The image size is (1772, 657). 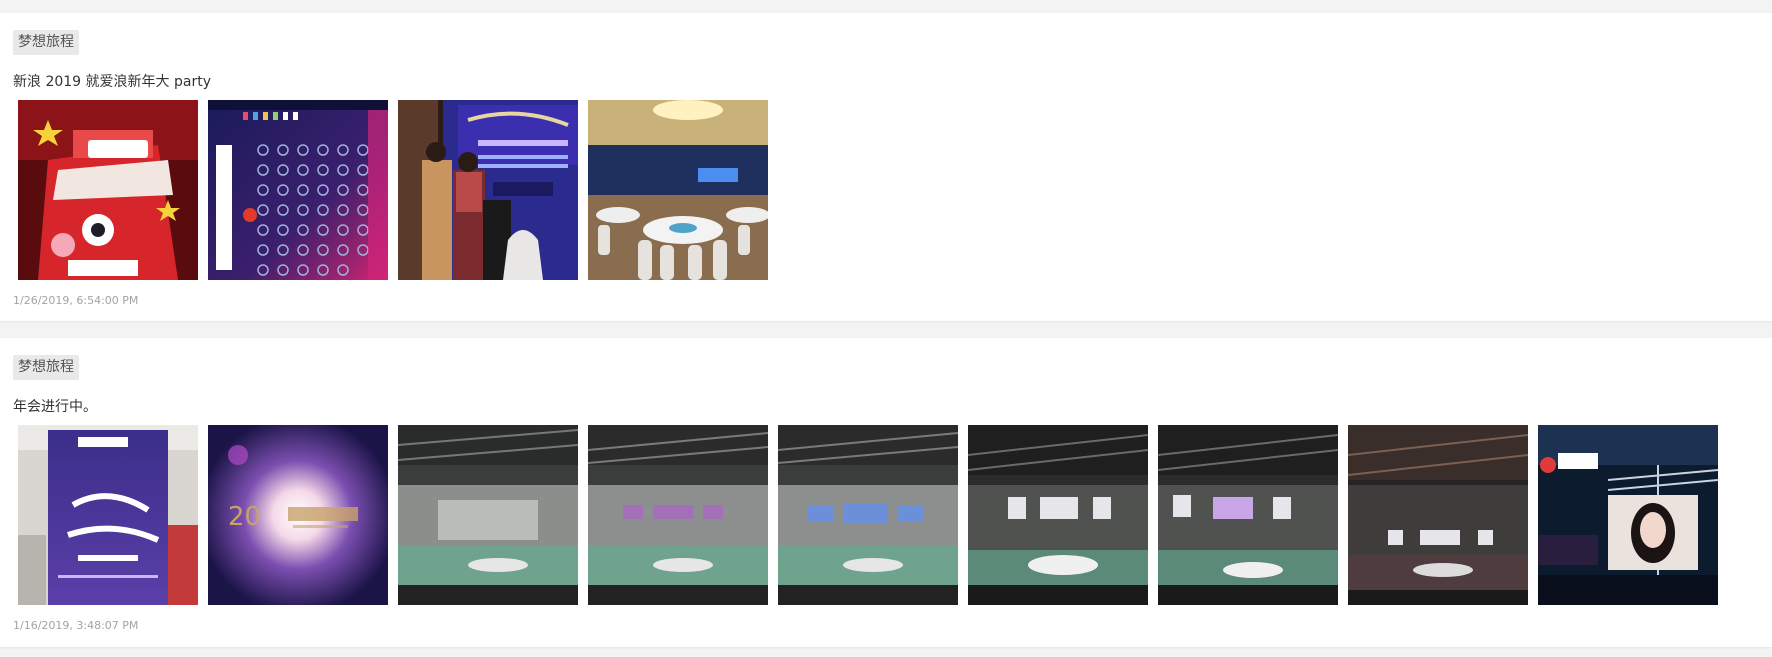 I want to click on post-timestamp: 1/26/2019, 6:54:00 PM, so click(x=76, y=300).